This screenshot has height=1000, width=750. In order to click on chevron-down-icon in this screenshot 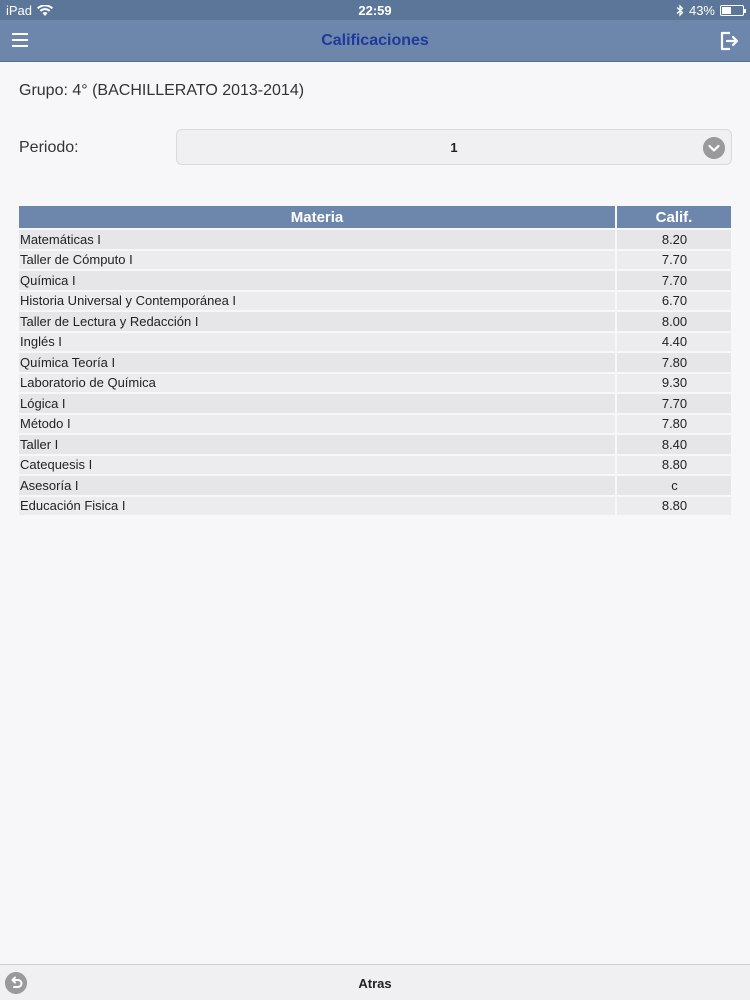, I will do `click(714, 148)`.